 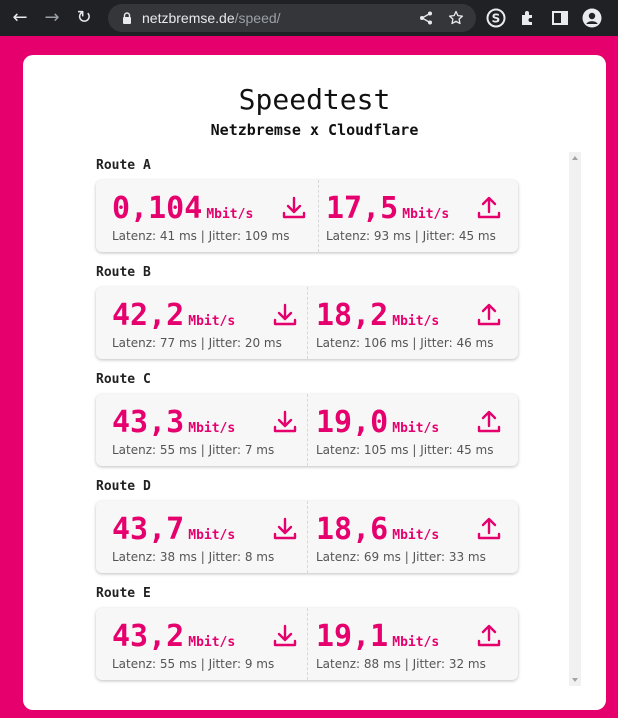 I want to click on download-speed: 43,7 Mbit/s, so click(x=173, y=529).